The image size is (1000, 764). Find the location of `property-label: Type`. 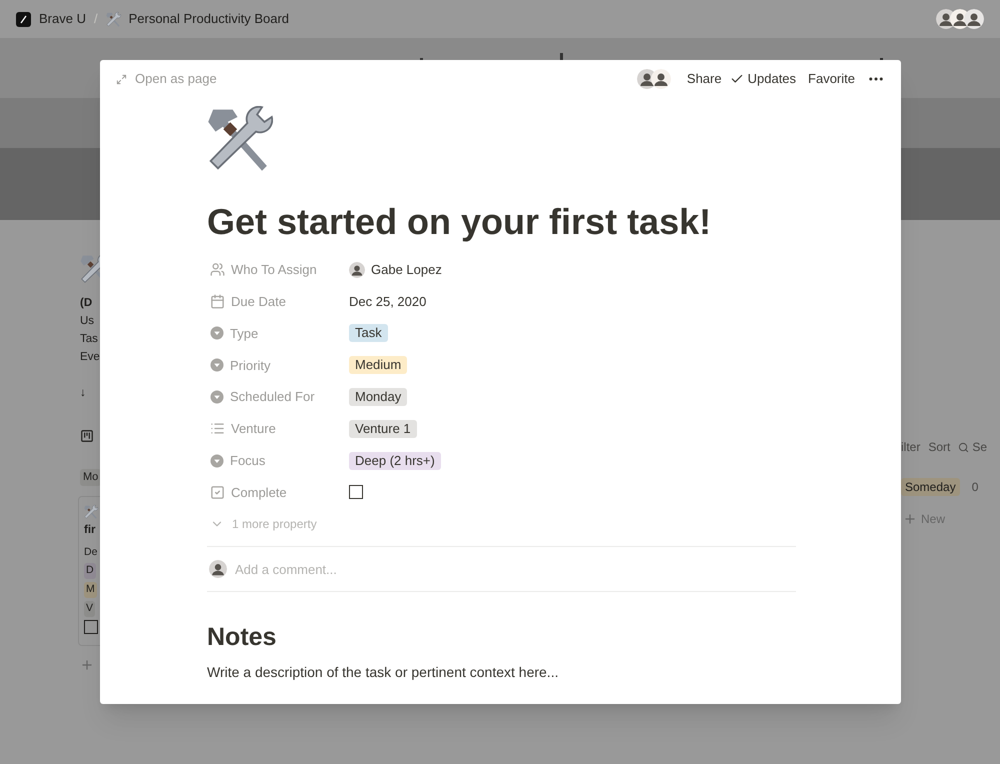

property-label: Type is located at coordinates (244, 333).